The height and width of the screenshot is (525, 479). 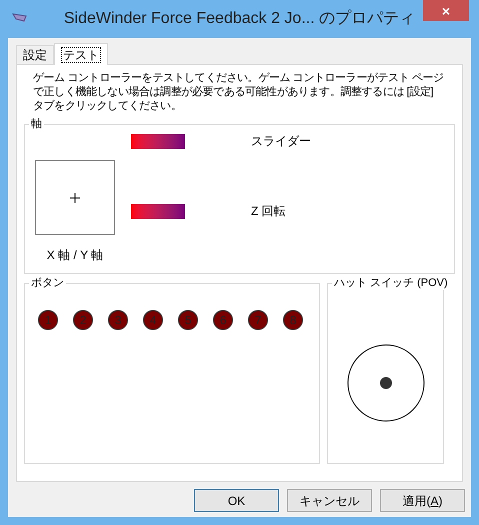 What do you see at coordinates (329, 500) in the screenshot?
I see `dialog-button: キャンセル` at bounding box center [329, 500].